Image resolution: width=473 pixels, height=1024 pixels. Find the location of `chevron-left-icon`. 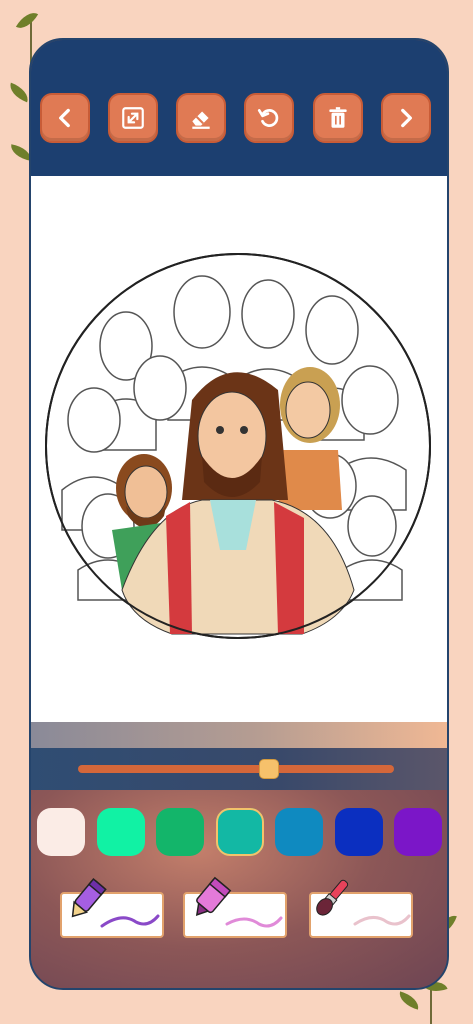

chevron-left-icon is located at coordinates (64, 118).